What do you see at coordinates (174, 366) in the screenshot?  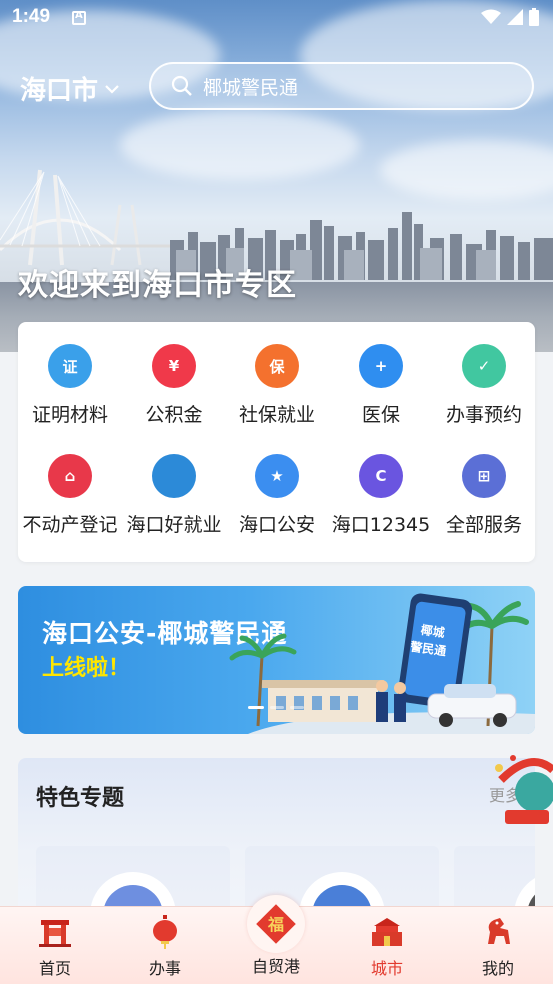 I see `housing-fund-icon: ¥` at bounding box center [174, 366].